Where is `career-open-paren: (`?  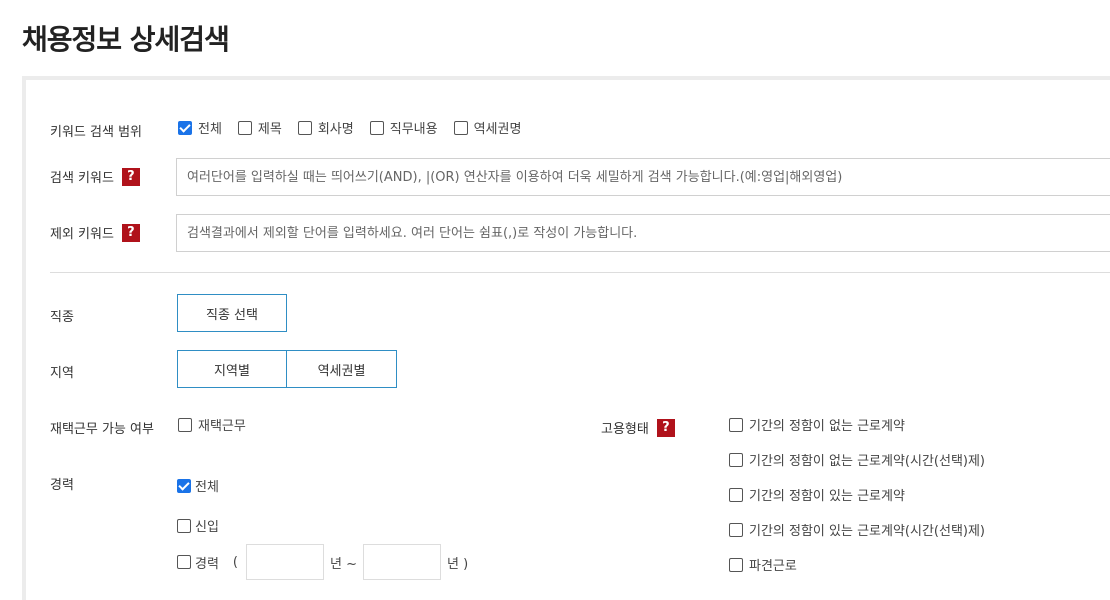 career-open-paren: ( is located at coordinates (235, 562).